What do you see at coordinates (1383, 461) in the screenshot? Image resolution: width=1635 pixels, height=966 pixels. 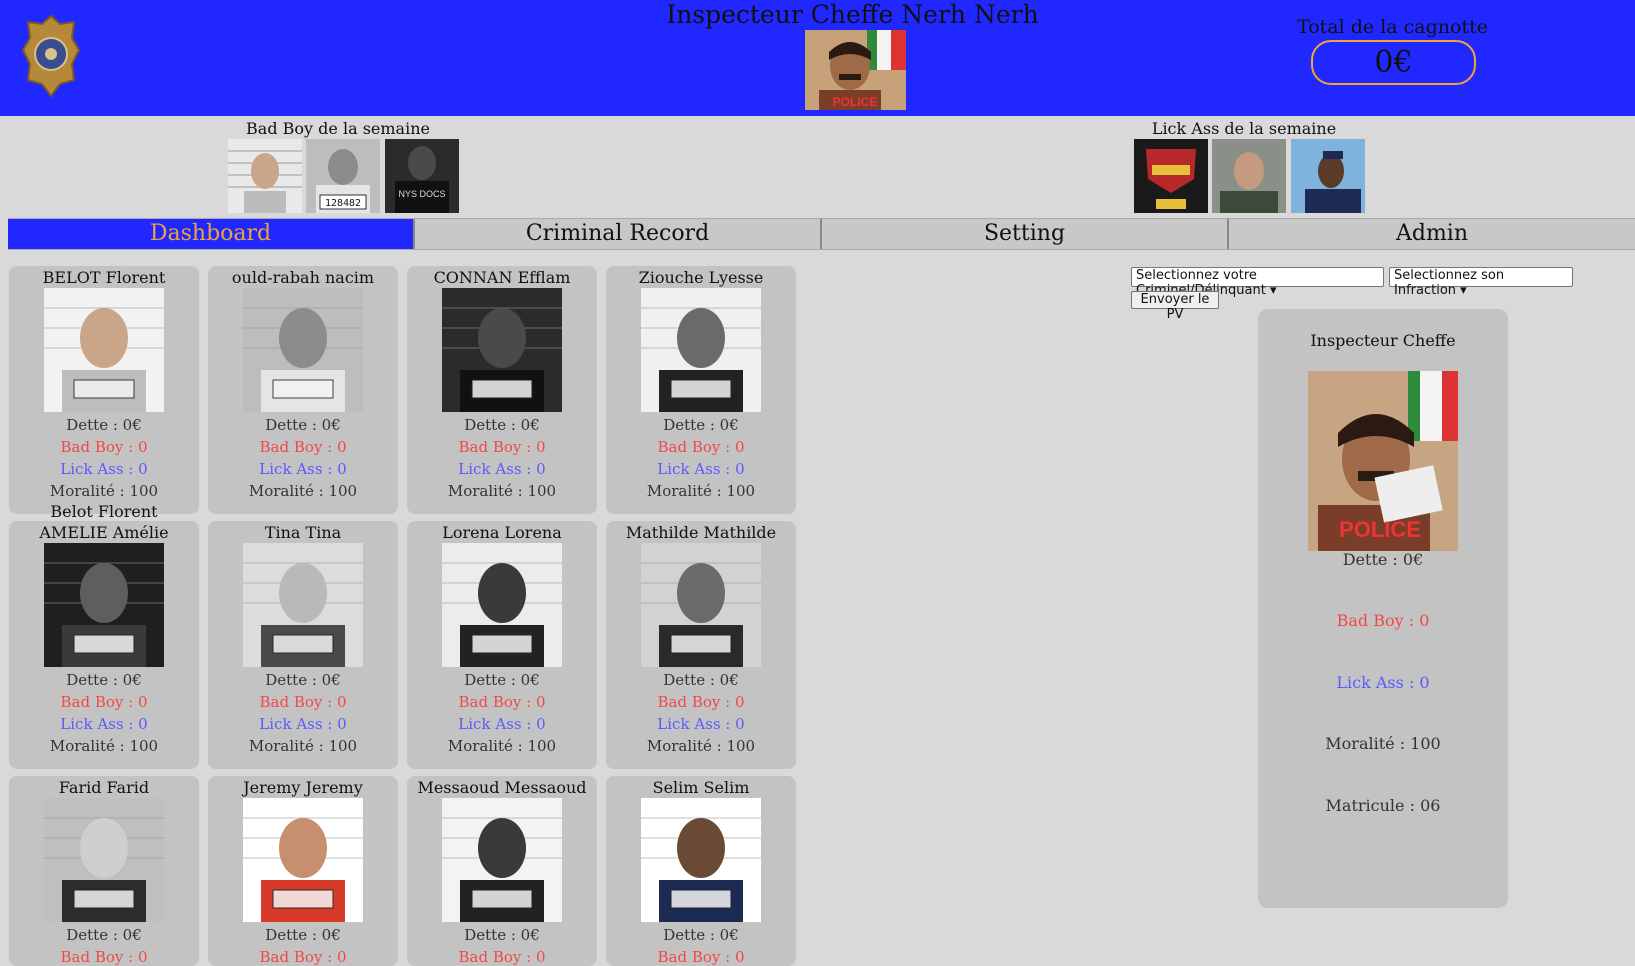 I see `profile-photo: POLICE` at bounding box center [1383, 461].